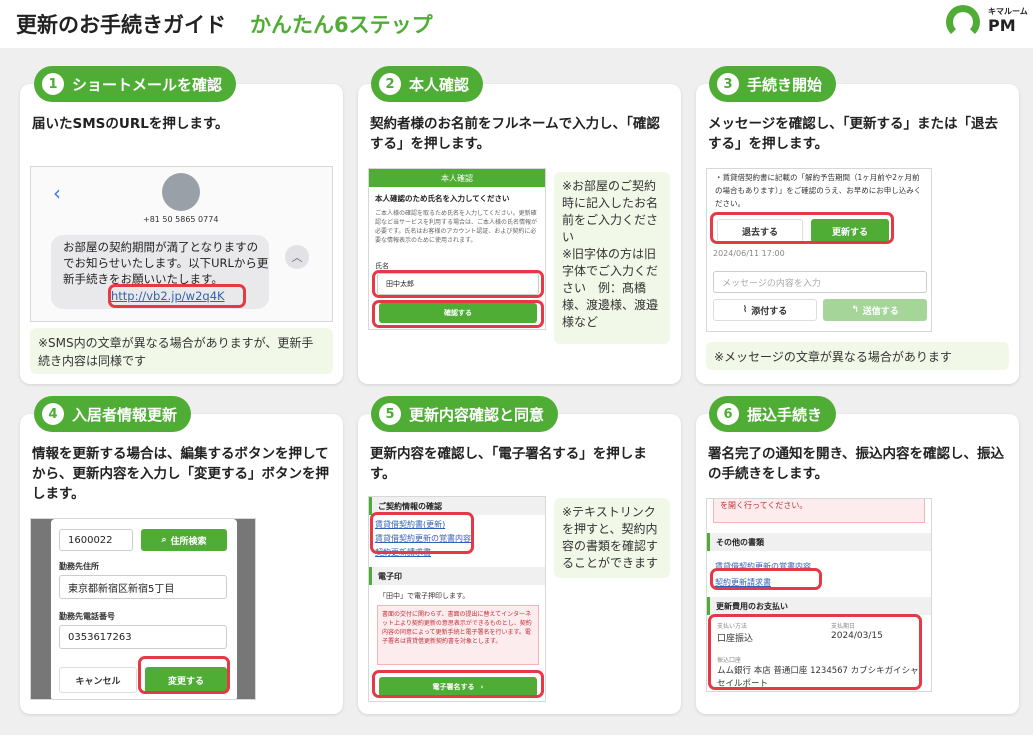 The height and width of the screenshot is (735, 1033). What do you see at coordinates (771, 283) in the screenshot?
I see `message-placeholder: メッセージの内容を入力` at bounding box center [771, 283].